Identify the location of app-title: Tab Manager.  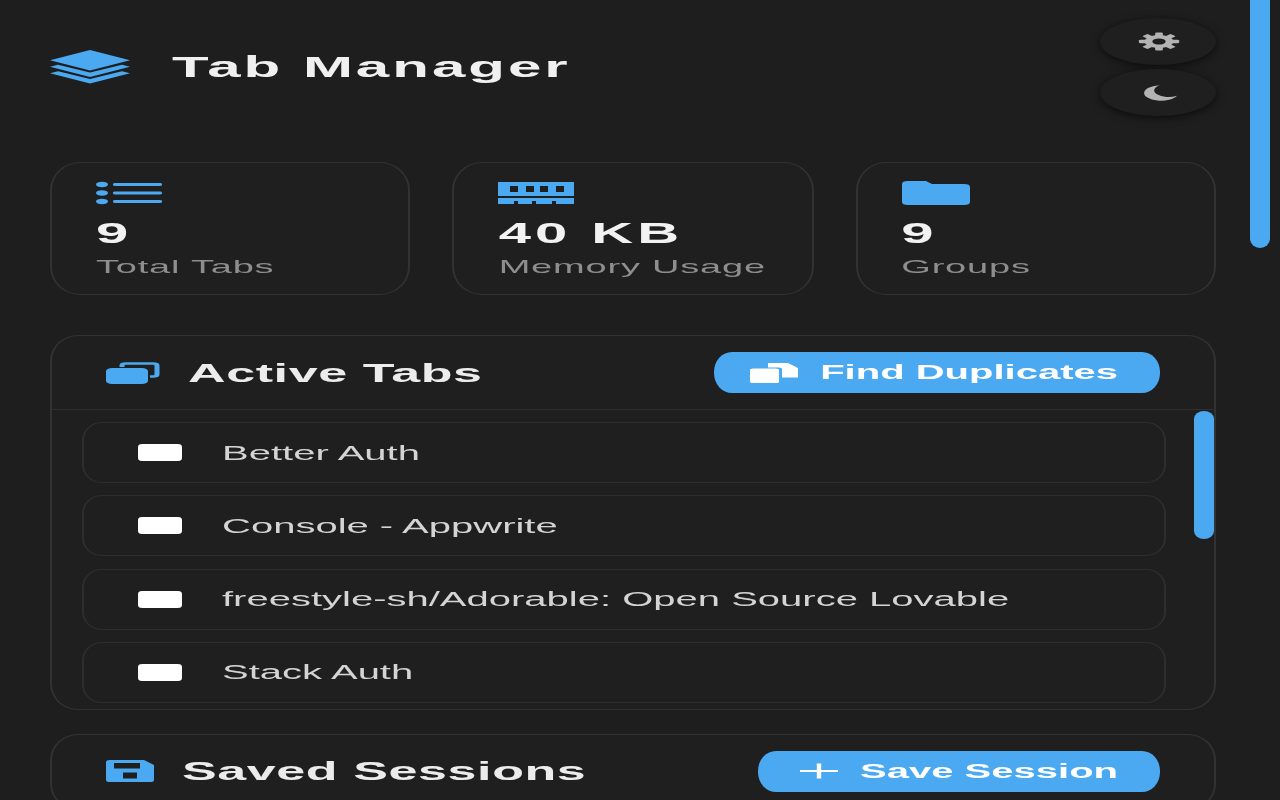
(371, 67).